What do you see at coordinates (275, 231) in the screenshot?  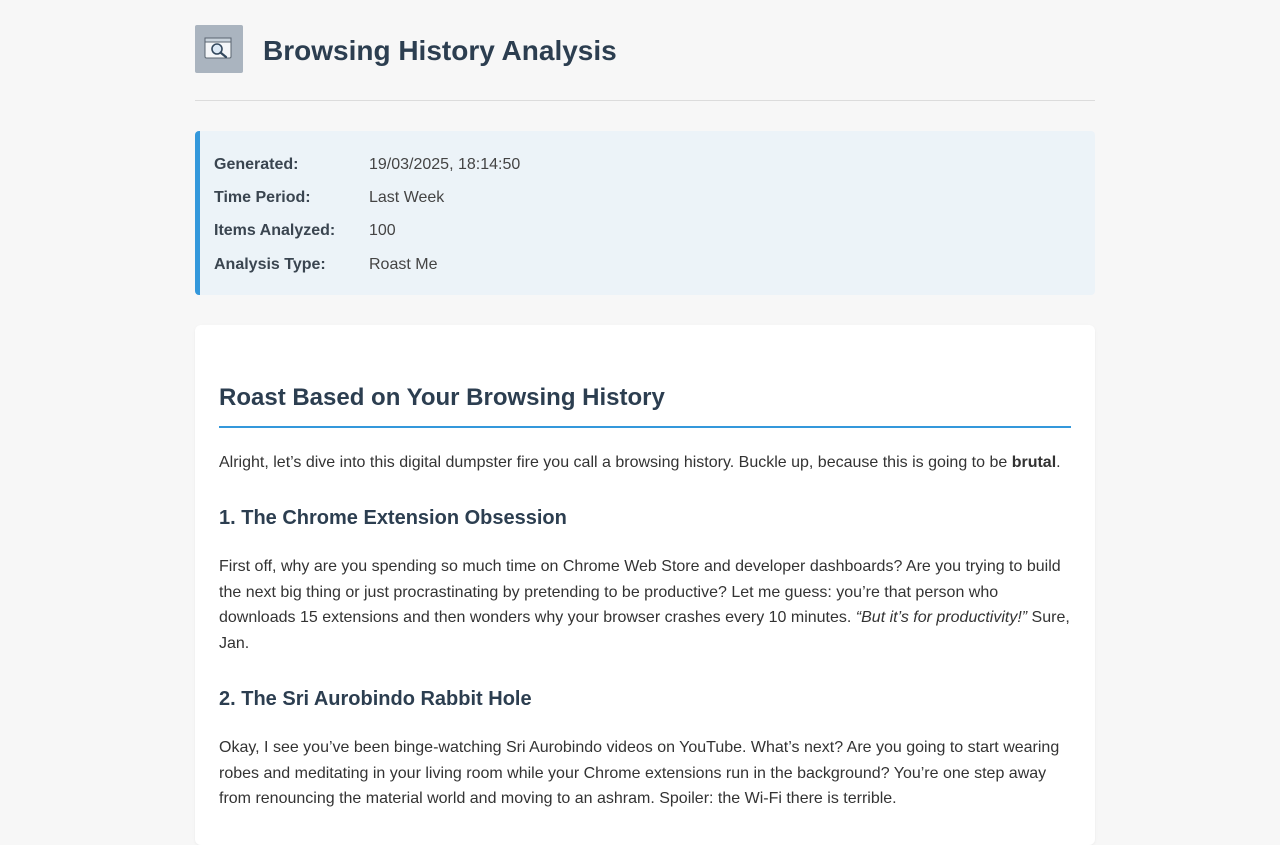 I see `meta-label: Items Analyzed:` at bounding box center [275, 231].